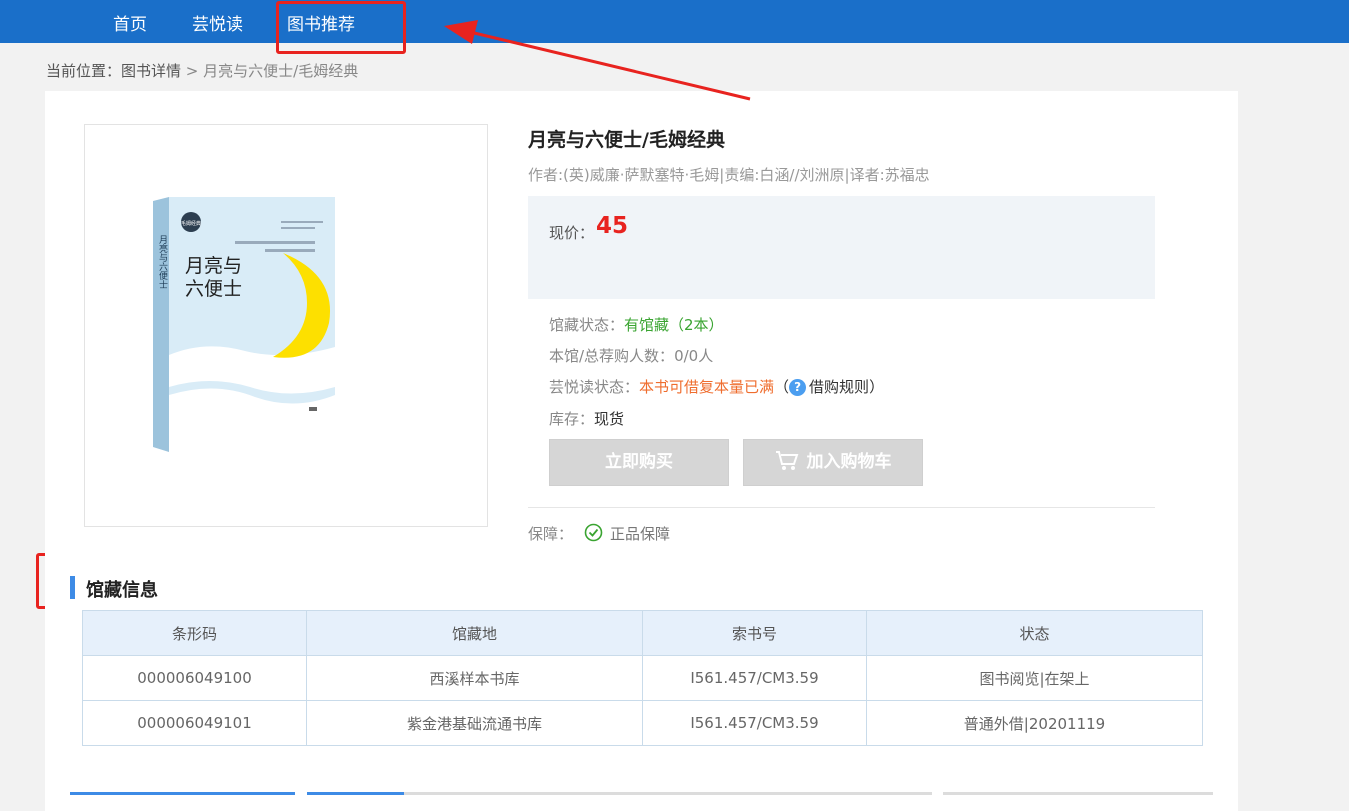 The height and width of the screenshot is (811, 1349). What do you see at coordinates (707, 387) in the screenshot?
I see `yun-status-value: 本书可借复本量已满` at bounding box center [707, 387].